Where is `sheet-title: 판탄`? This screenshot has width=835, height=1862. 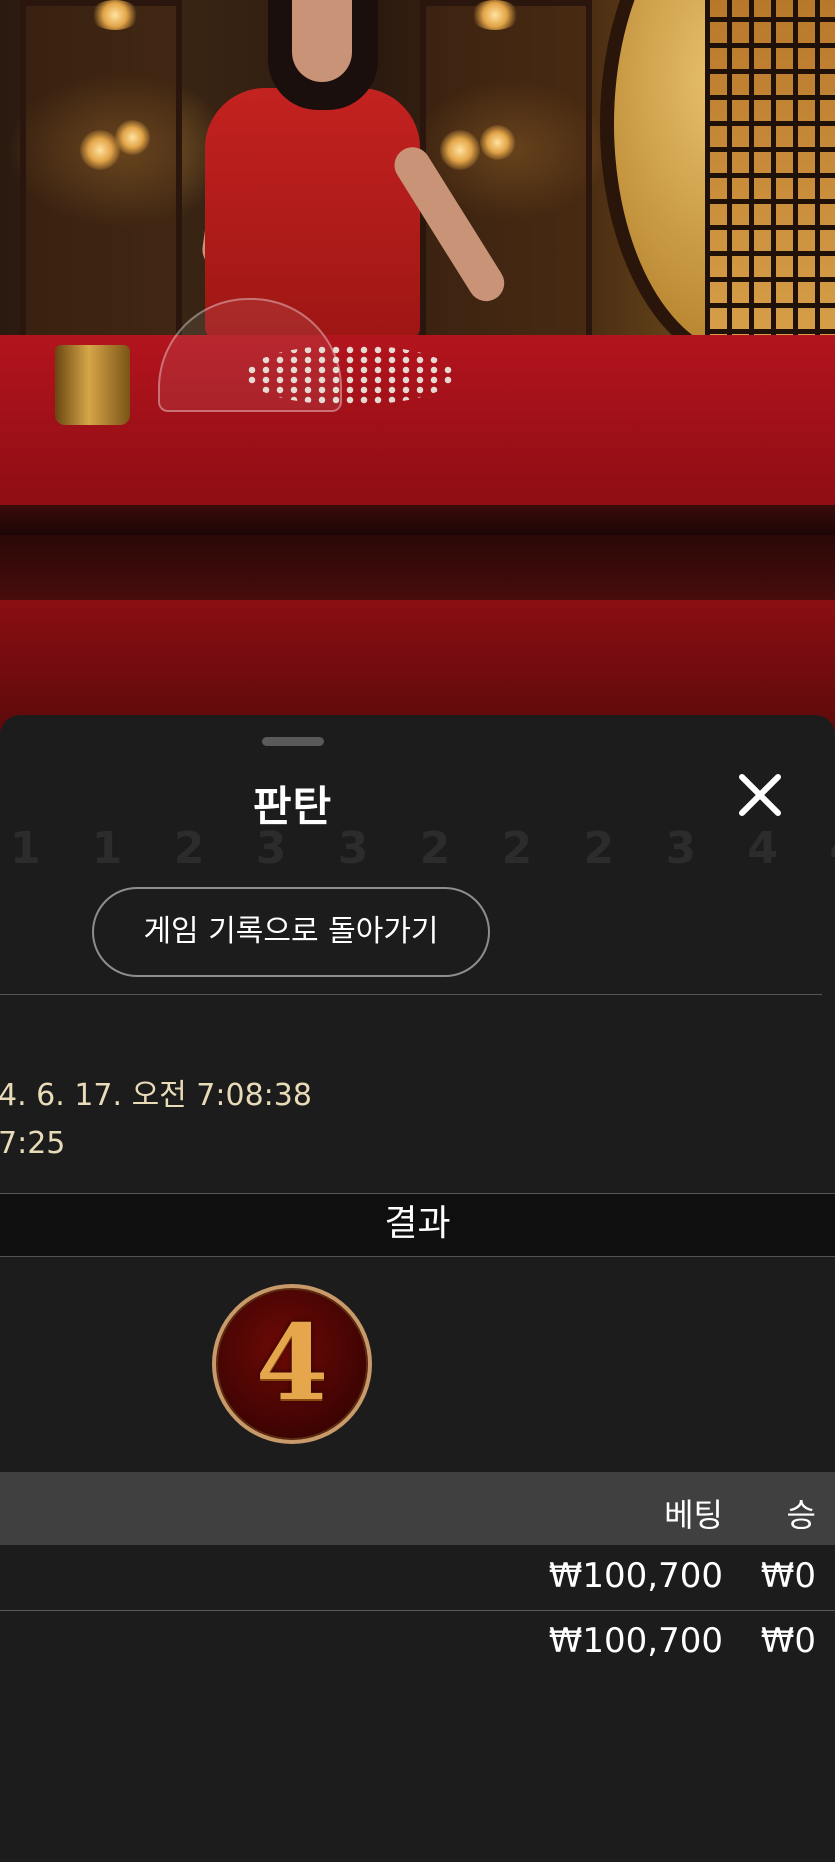
sheet-title: 판탄 is located at coordinates (292, 806).